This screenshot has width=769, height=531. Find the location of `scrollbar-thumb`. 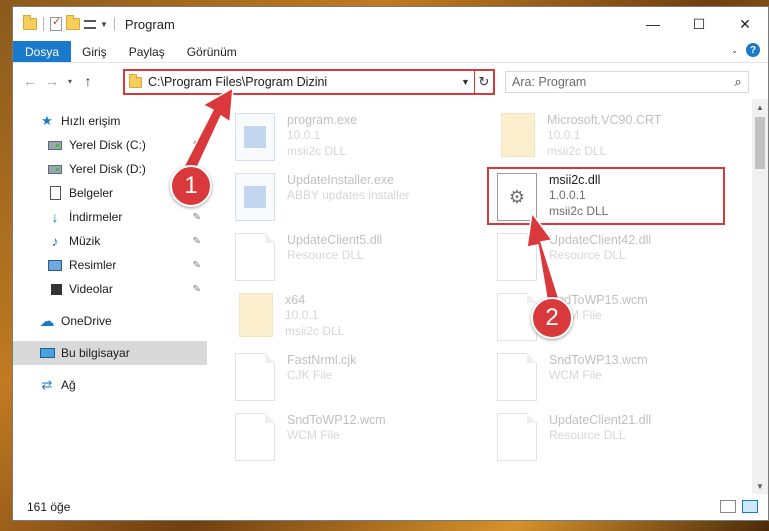

scrollbar-thumb is located at coordinates (760, 143).